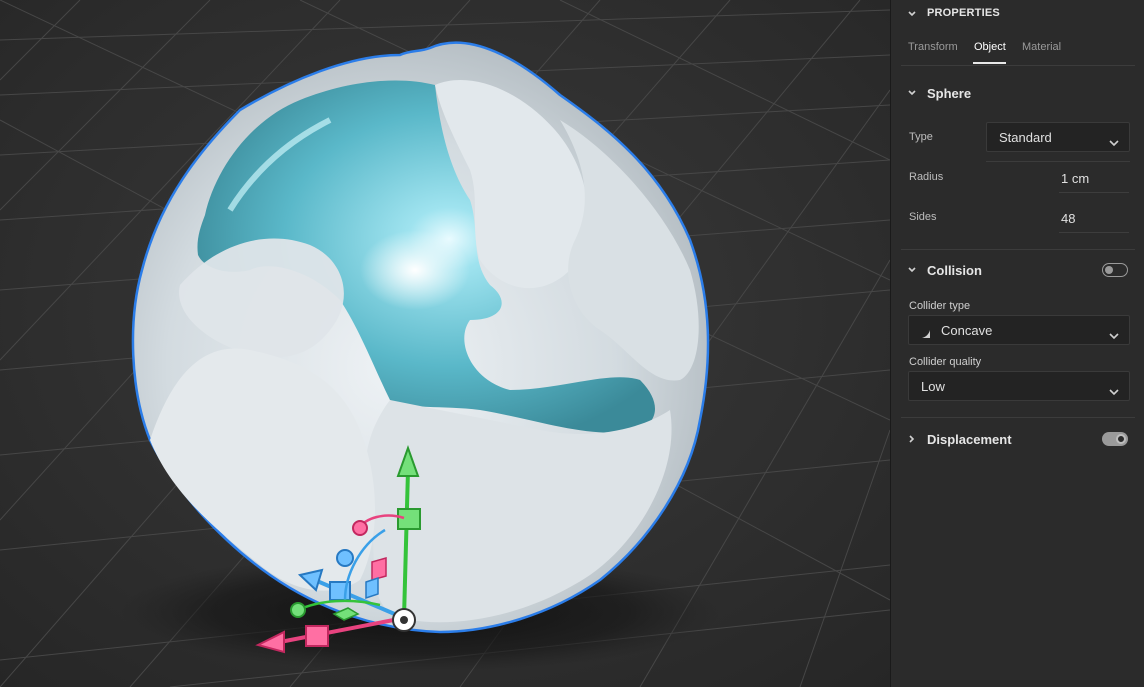  I want to click on gizmo-rotate-y-handle, so click(298, 610).